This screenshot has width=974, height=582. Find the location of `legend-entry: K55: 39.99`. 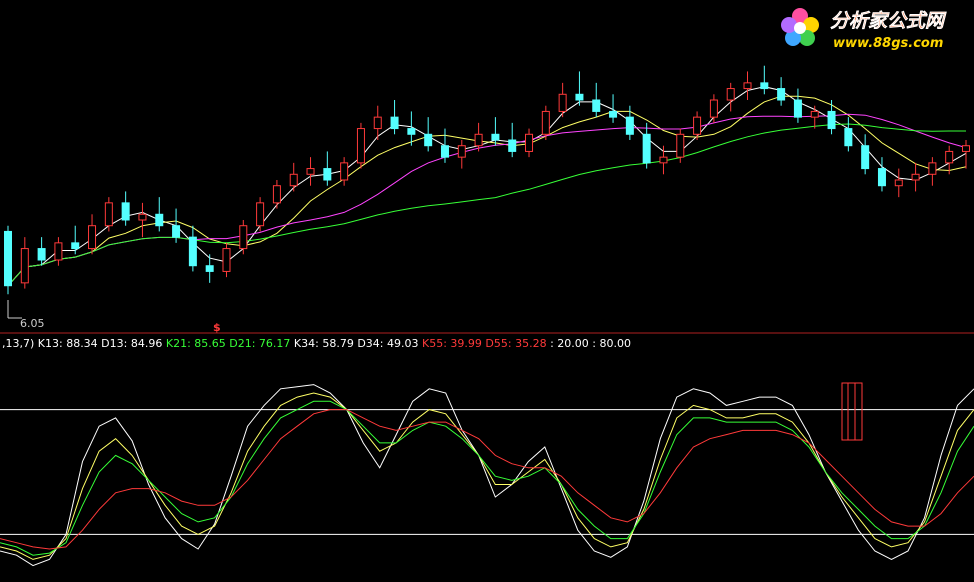

legend-entry: K55: 39.99 is located at coordinates (450, 343).